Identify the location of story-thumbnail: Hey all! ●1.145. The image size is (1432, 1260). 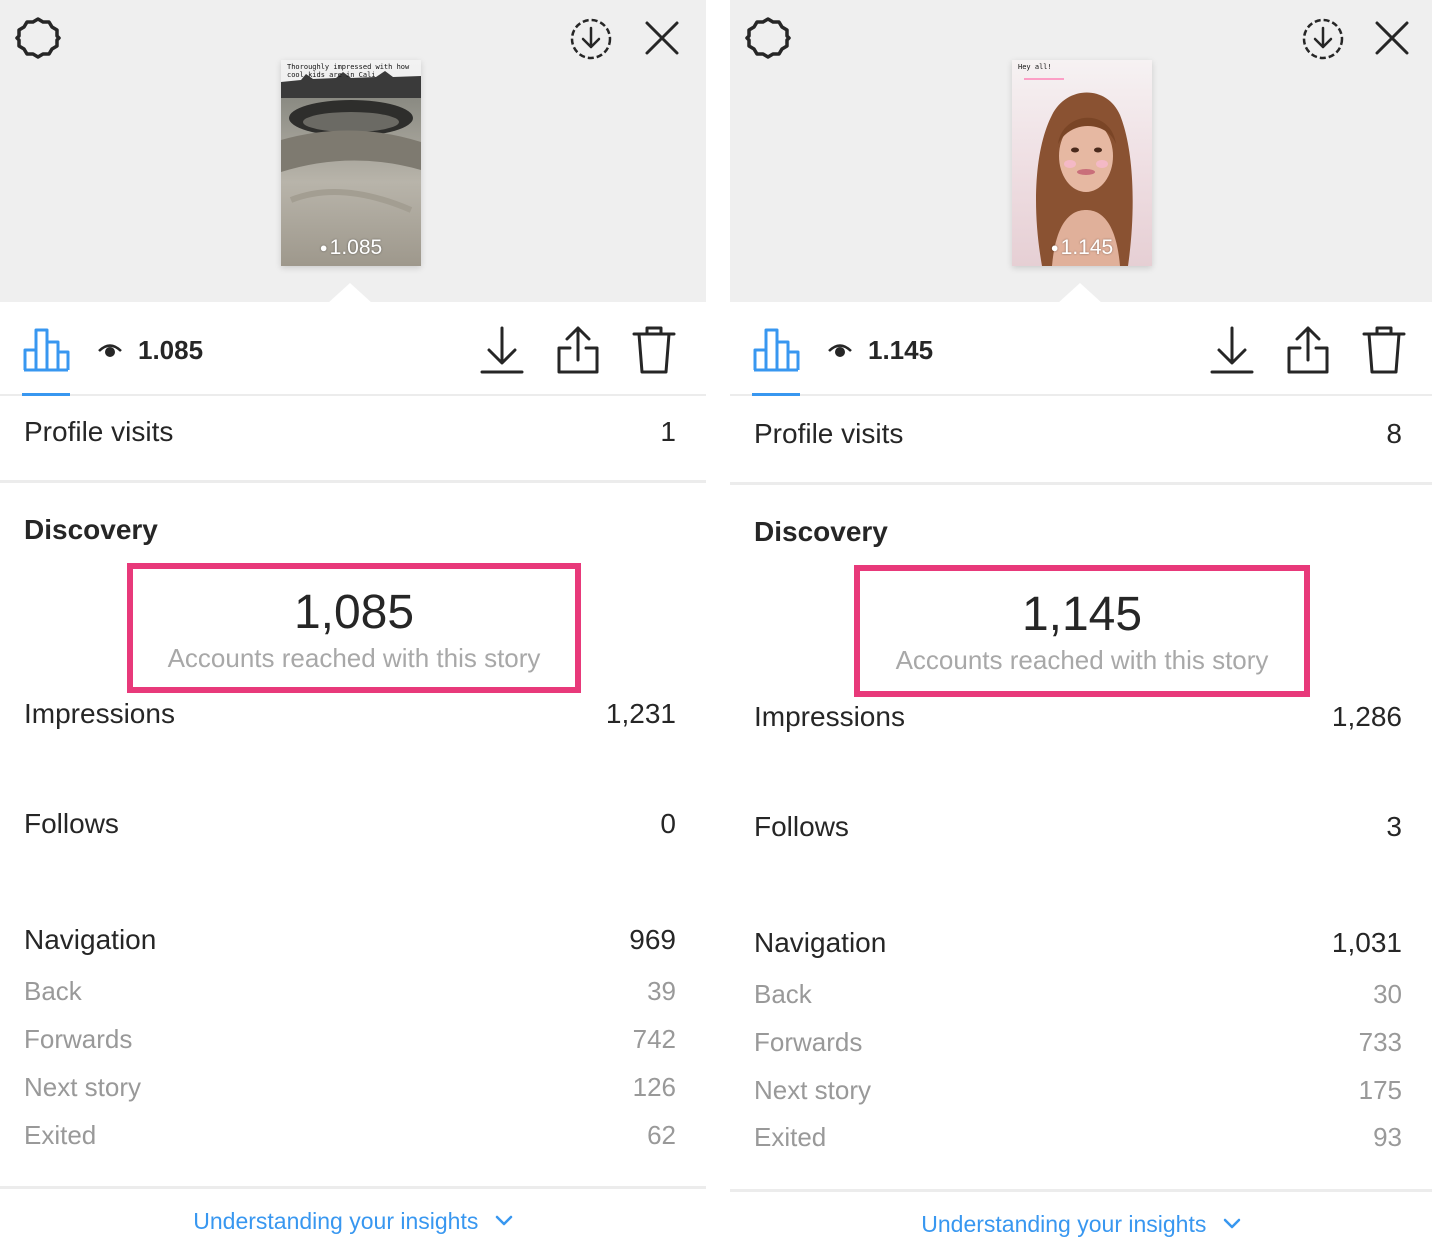
(1082, 163).